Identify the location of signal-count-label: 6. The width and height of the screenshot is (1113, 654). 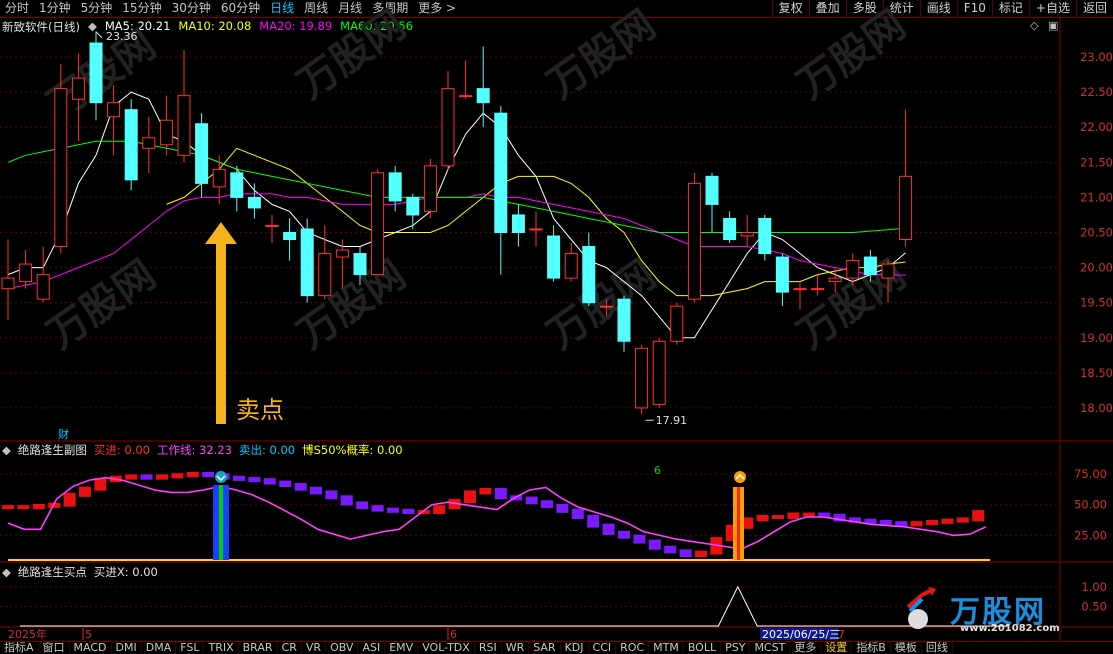
(657, 470).